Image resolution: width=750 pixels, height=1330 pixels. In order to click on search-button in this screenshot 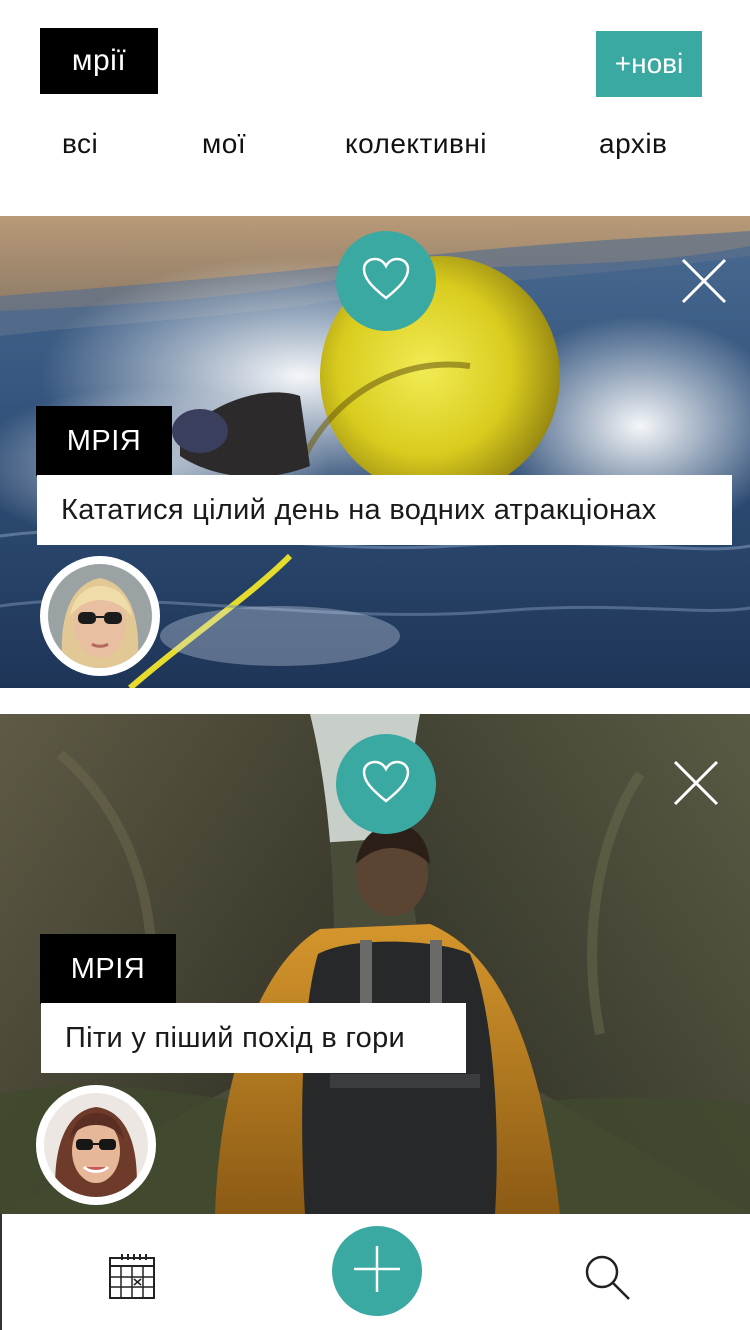, I will do `click(607, 1277)`.